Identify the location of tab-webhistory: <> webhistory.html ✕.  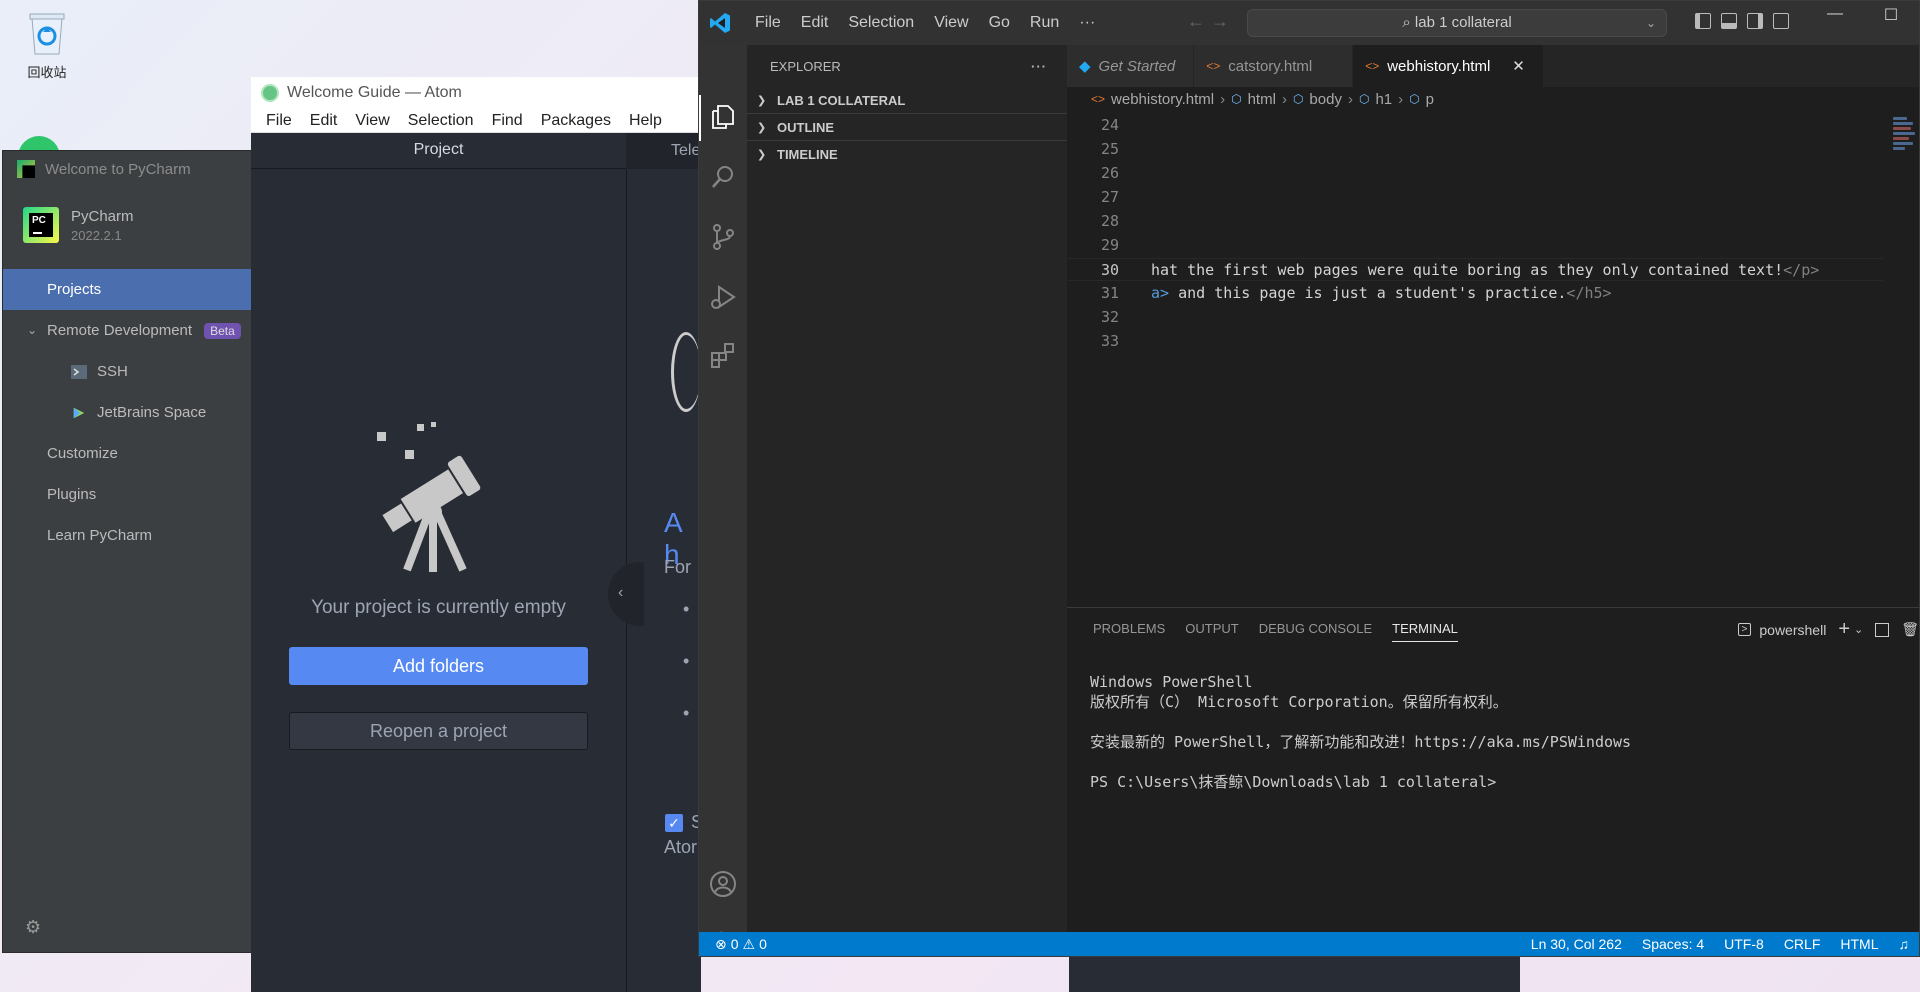
(1448, 66).